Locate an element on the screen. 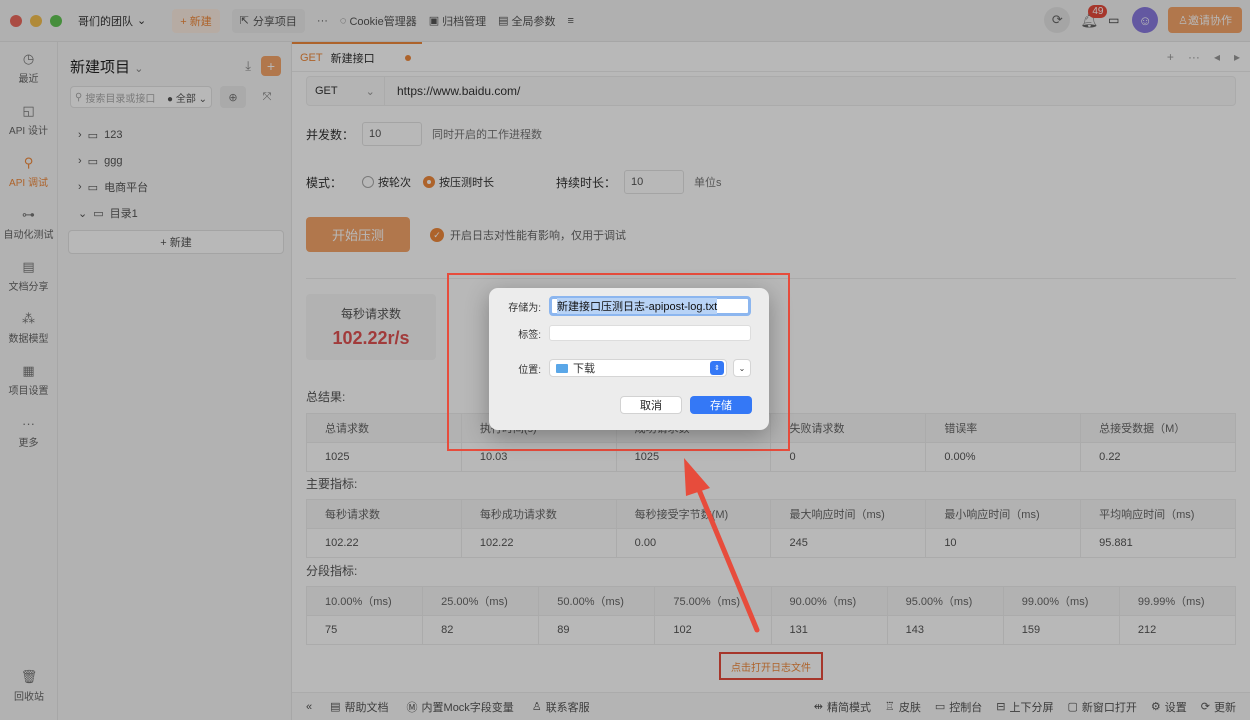  annotation-arrow is located at coordinates (722, 545).